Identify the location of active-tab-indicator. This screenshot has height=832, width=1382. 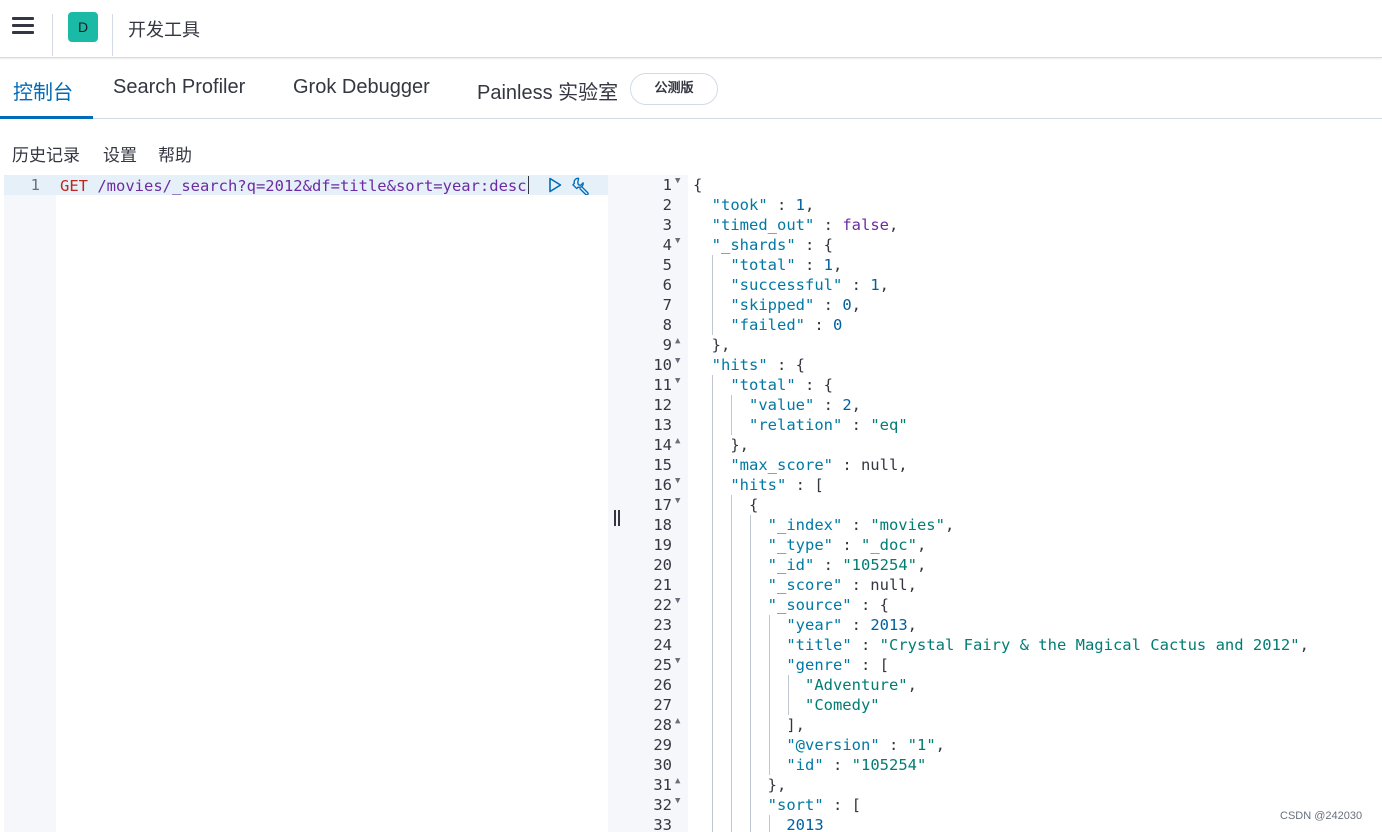
(46, 117).